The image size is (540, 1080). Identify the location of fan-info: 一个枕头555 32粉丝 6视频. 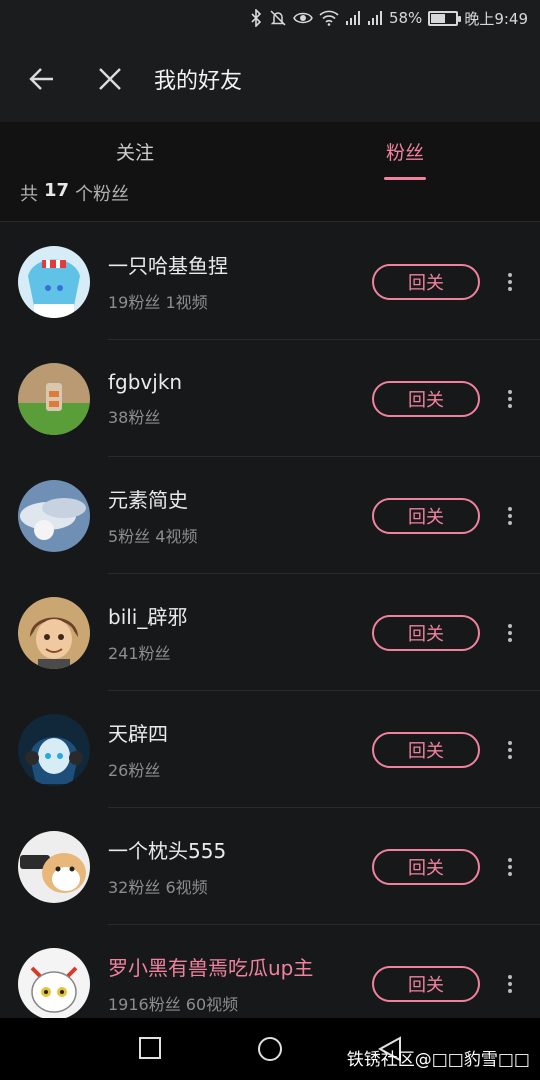
(240, 866).